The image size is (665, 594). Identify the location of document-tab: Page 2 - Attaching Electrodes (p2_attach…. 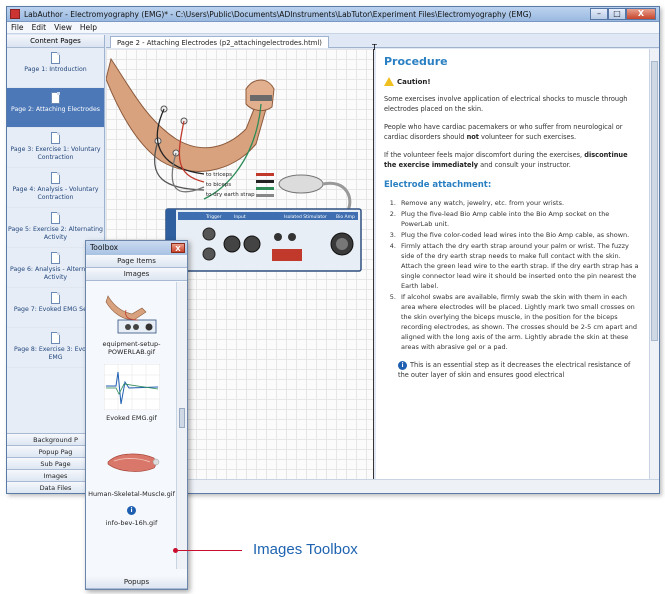
(219, 42).